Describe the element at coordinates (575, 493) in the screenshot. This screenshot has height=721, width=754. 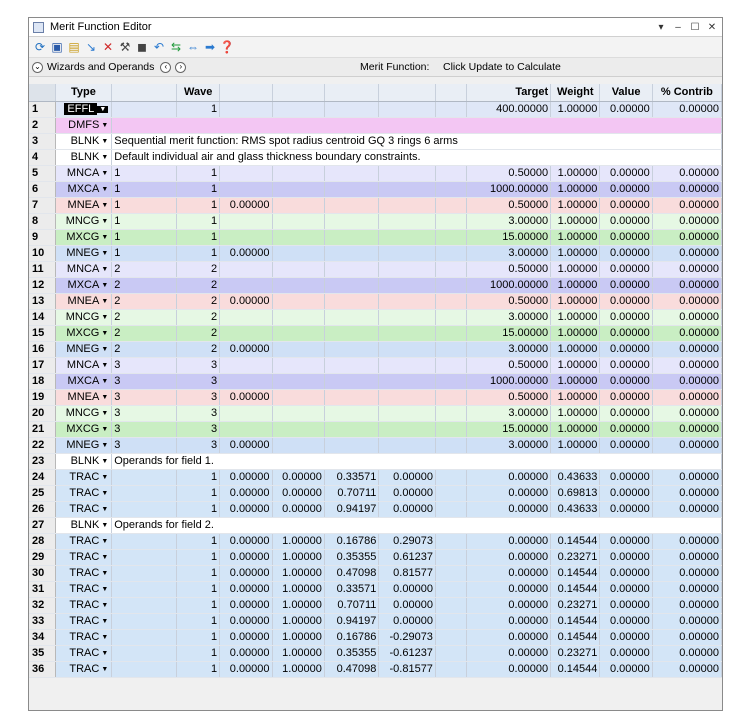
I see `weight-cell: 0.69813` at that location.